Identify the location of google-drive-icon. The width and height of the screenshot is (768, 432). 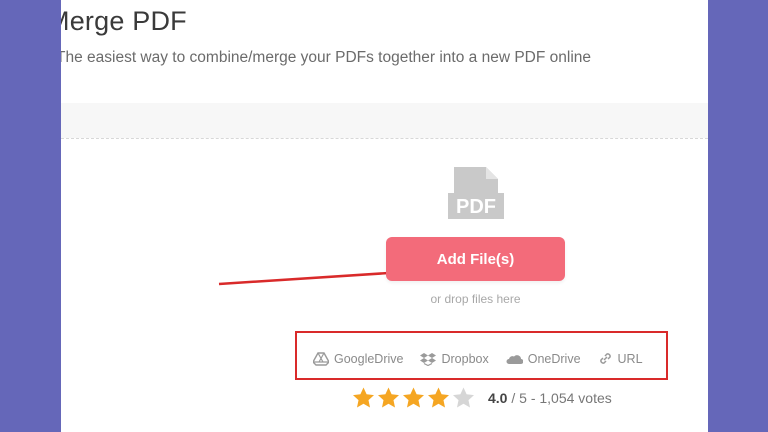
(321, 358).